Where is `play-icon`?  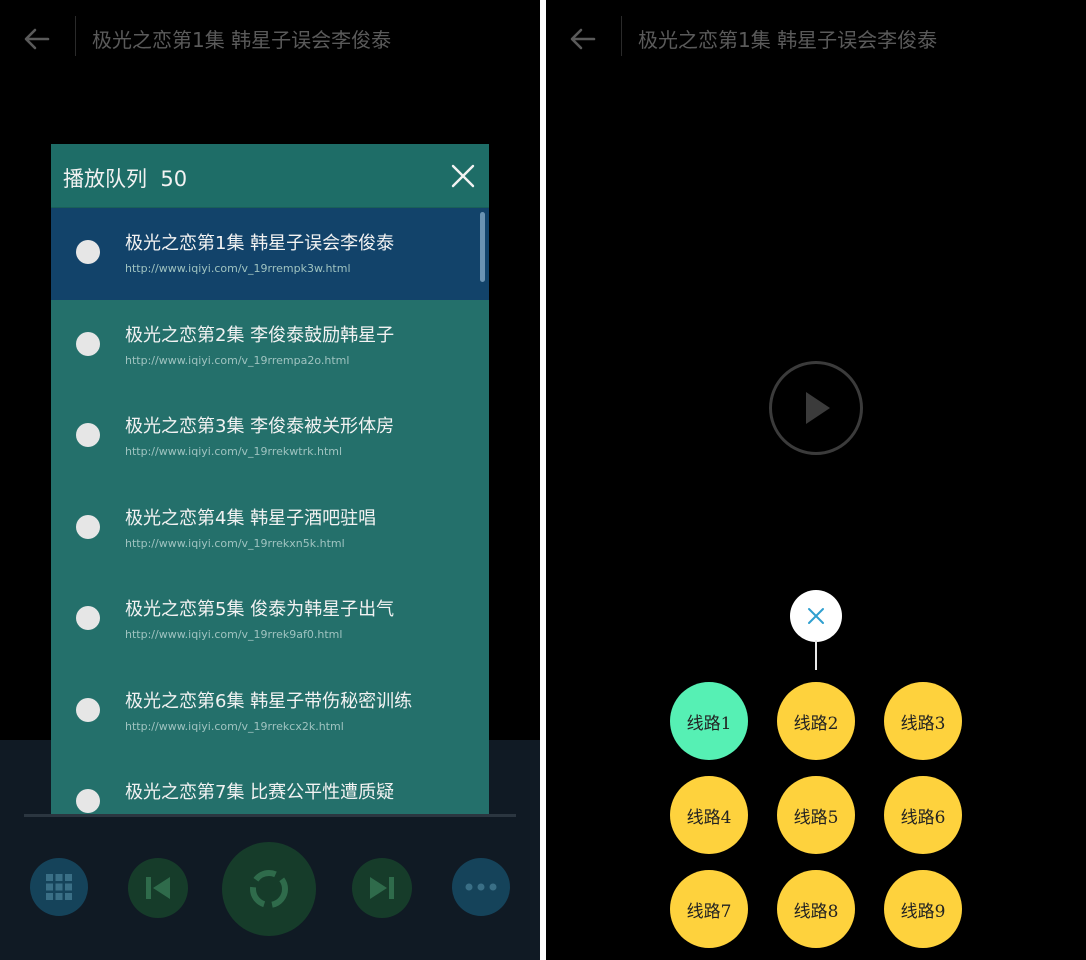 play-icon is located at coordinates (818, 408).